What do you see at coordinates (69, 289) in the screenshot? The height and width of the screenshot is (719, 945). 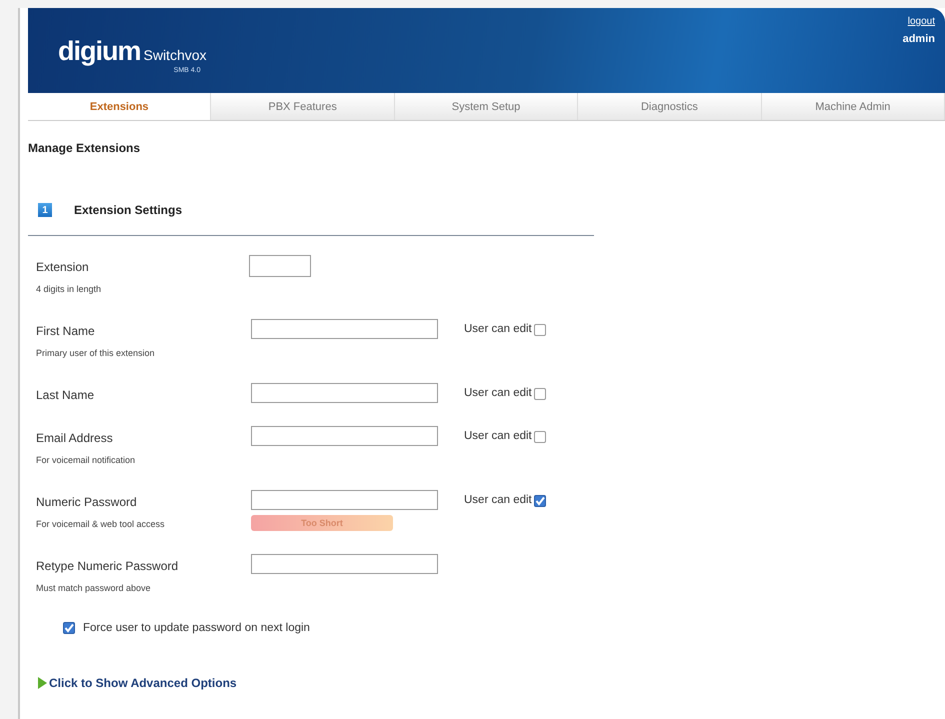 I see `field-hint: 4 digits in length` at bounding box center [69, 289].